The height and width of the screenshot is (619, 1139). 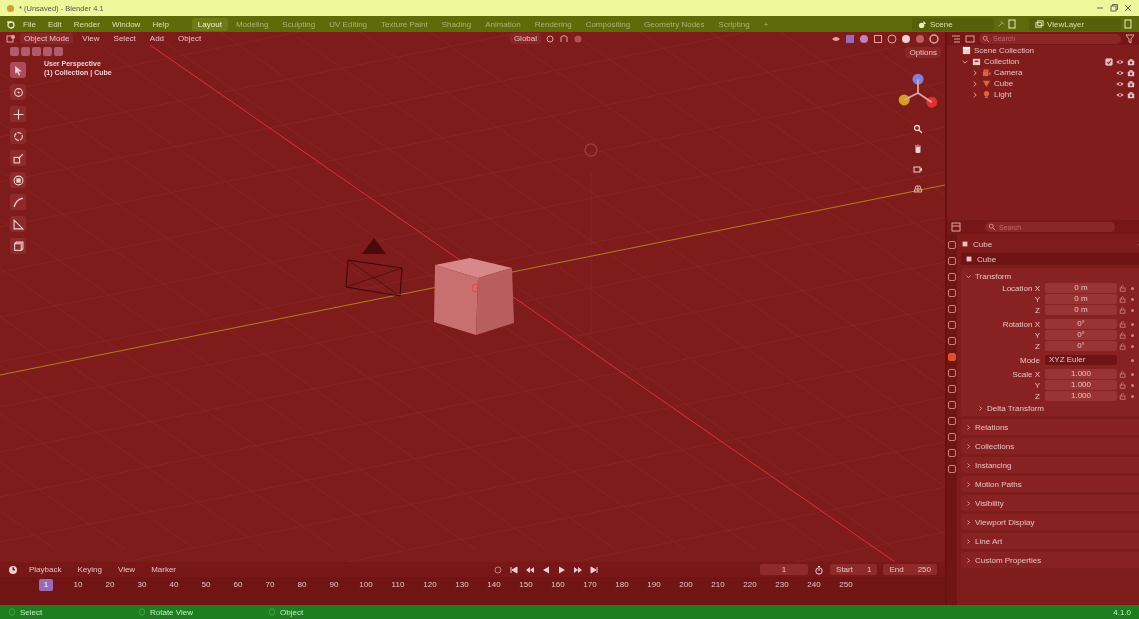 I want to click on object-tab-icon, so click(x=952, y=357).